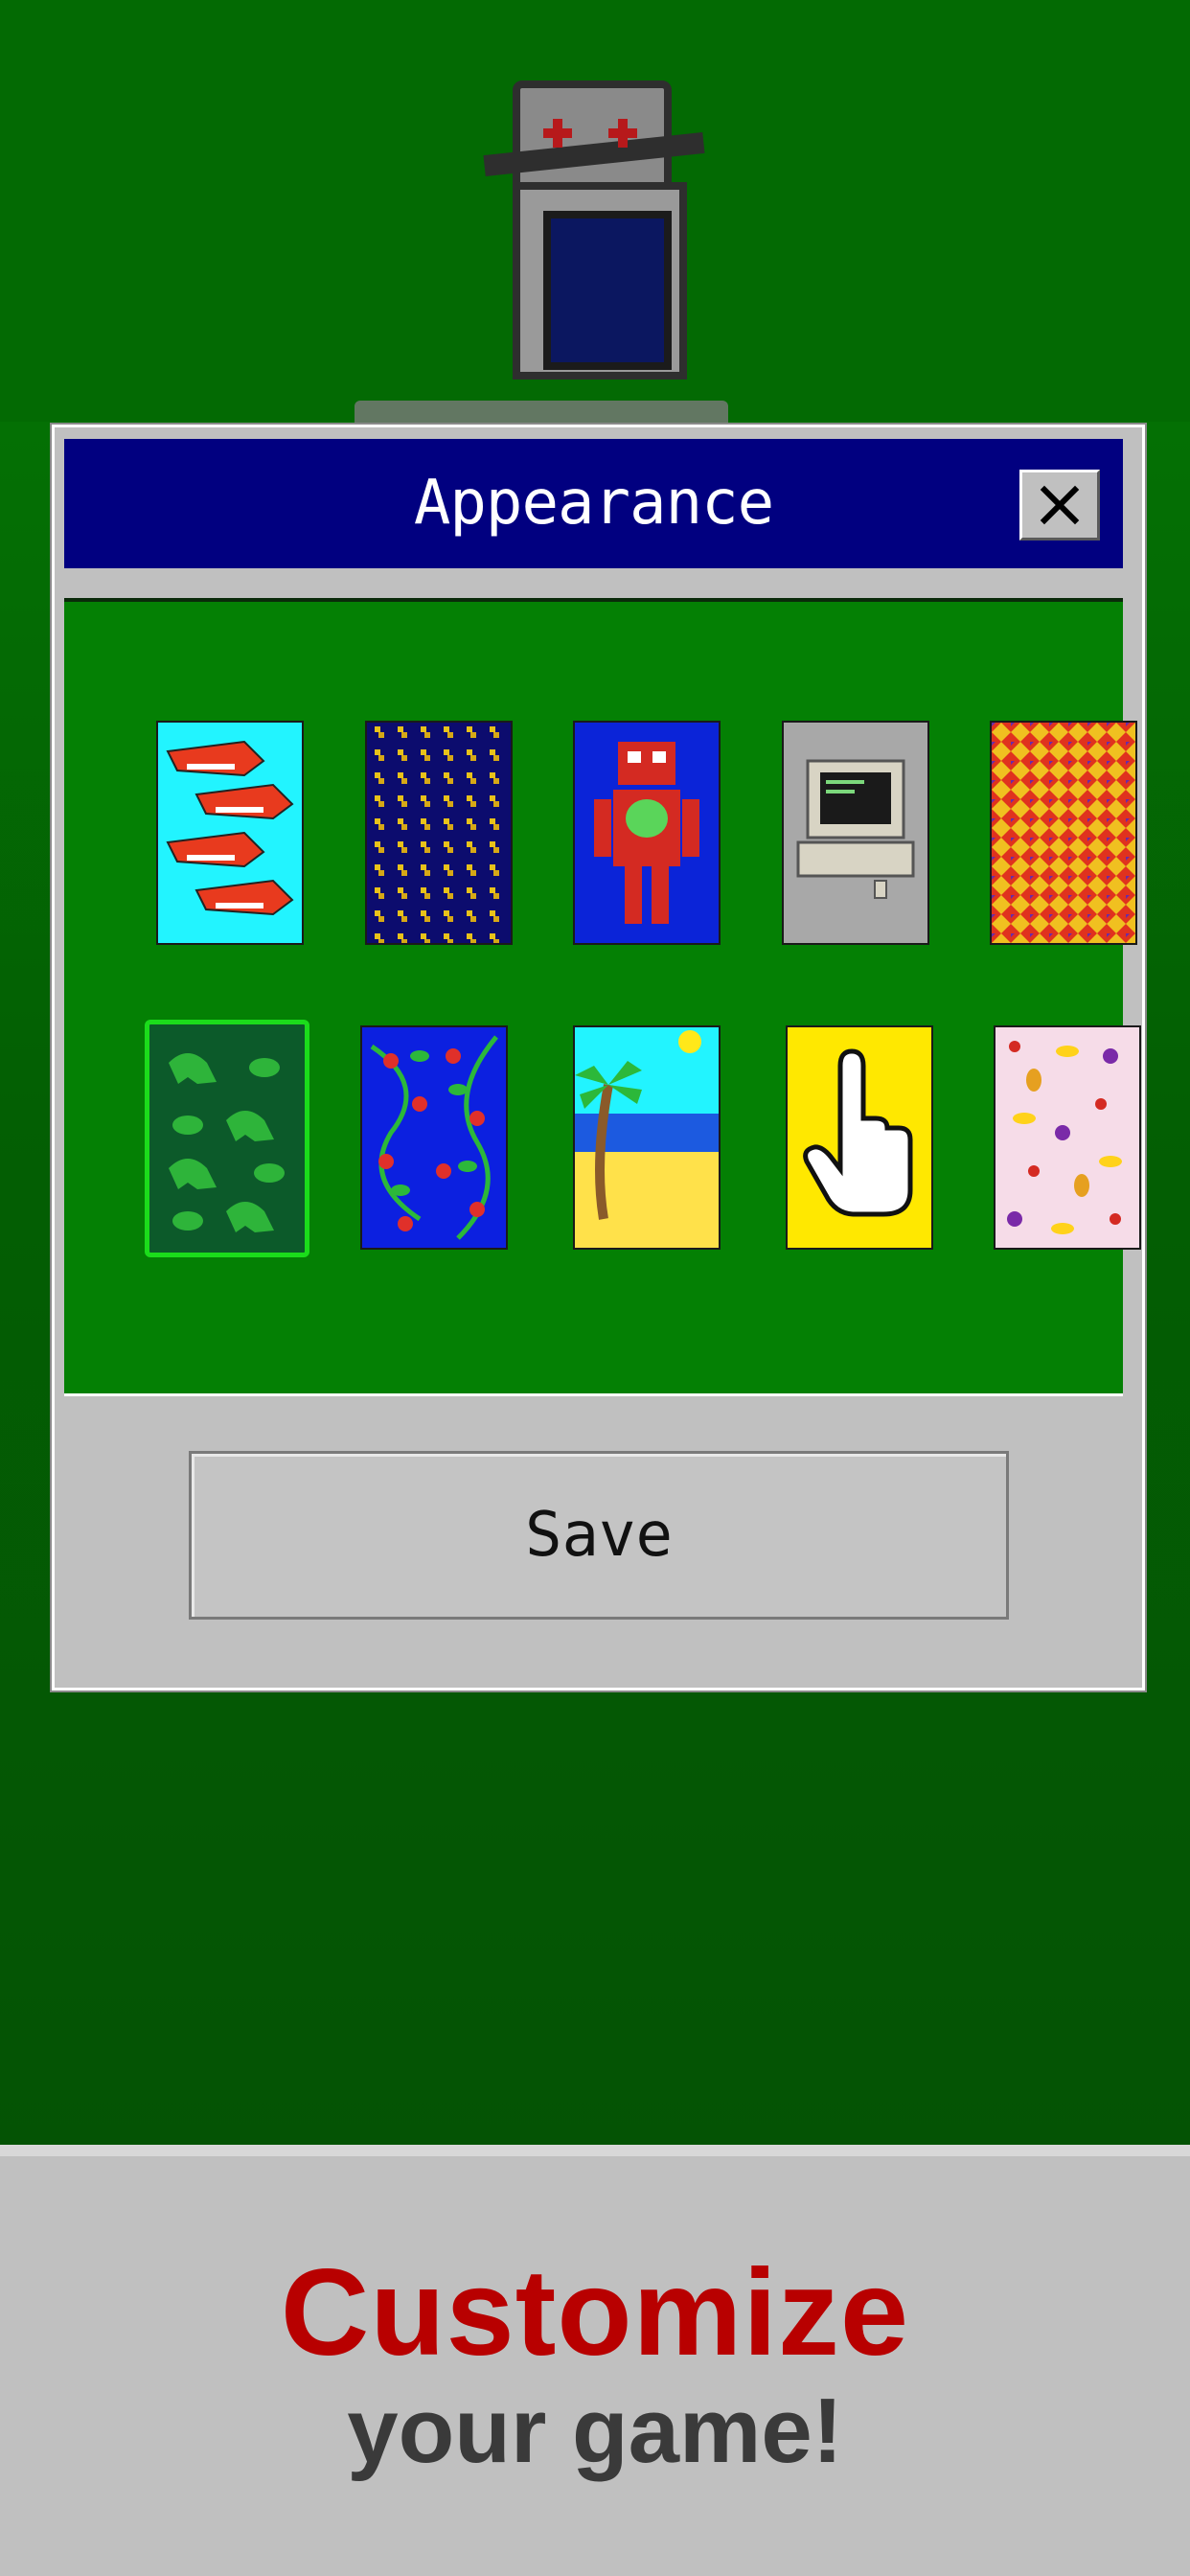  I want to click on dialog-title: Appearance, so click(593, 504).